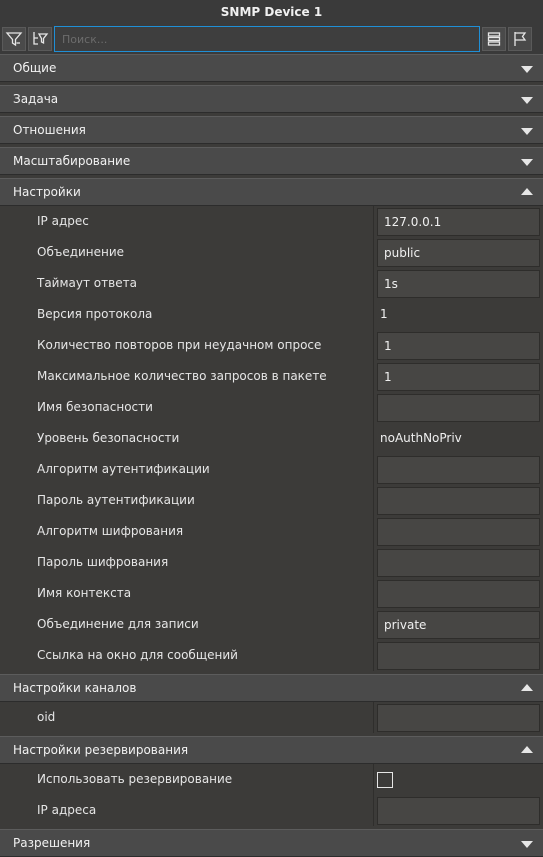  Describe the element at coordinates (271, 717) in the screenshot. I see `property-row: oid` at that location.